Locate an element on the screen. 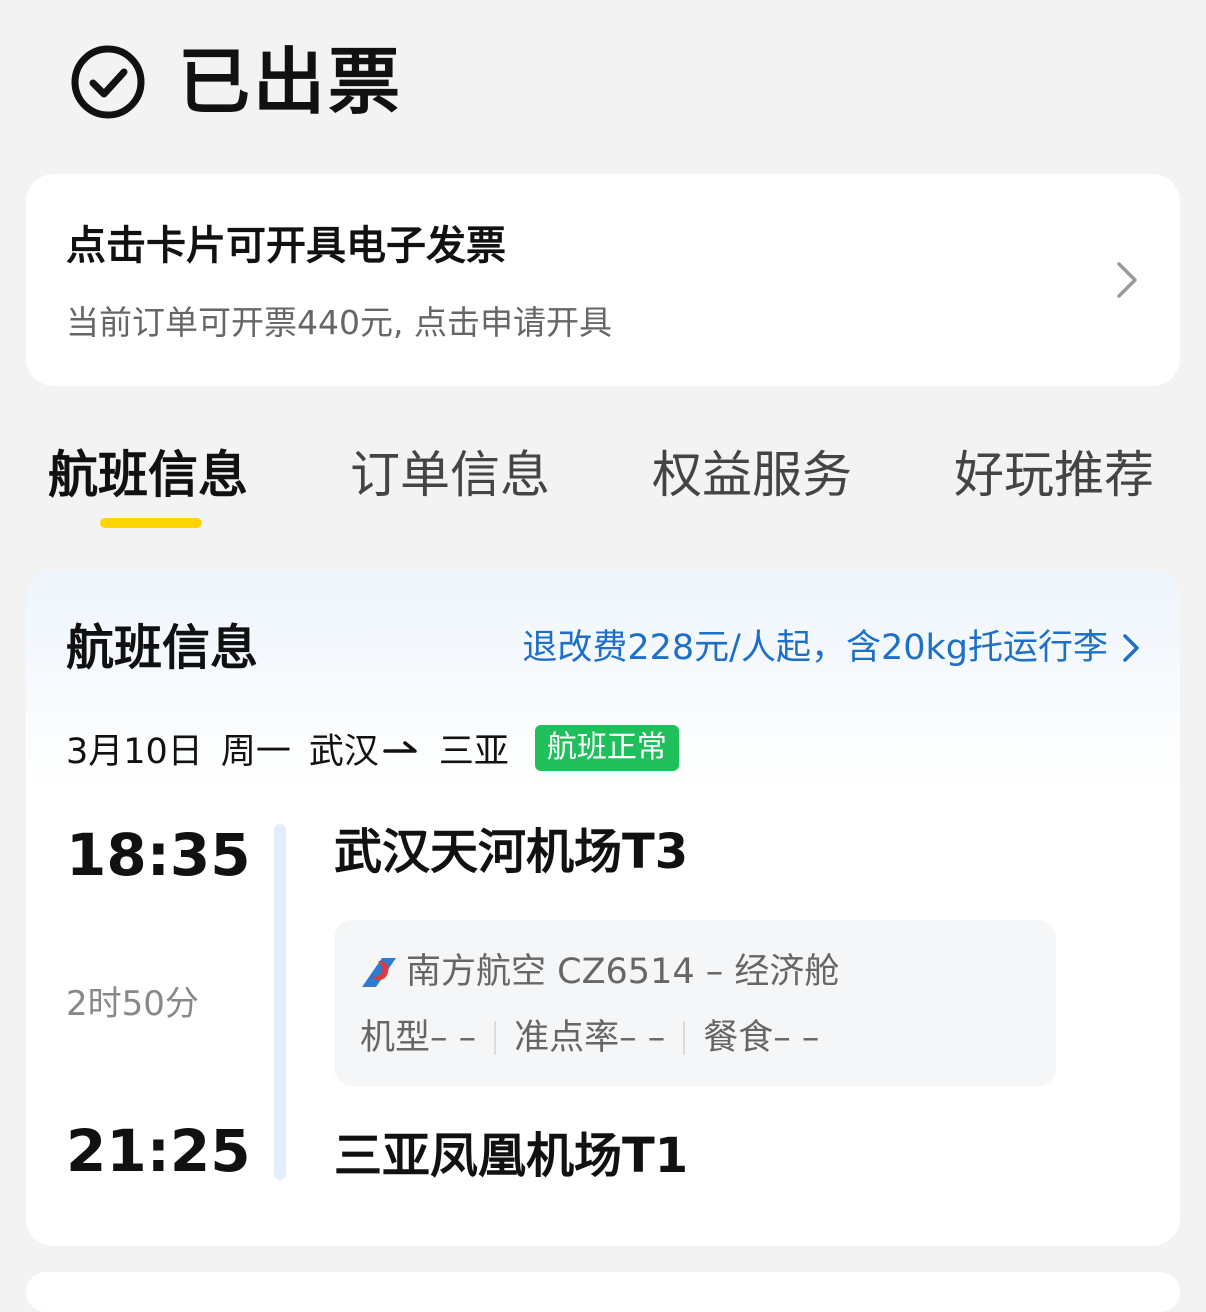  flight-detail-box: 南方航空 CZ6514 – 经济舱 机型– – 准点率– – 餐食– – is located at coordinates (695, 1003).